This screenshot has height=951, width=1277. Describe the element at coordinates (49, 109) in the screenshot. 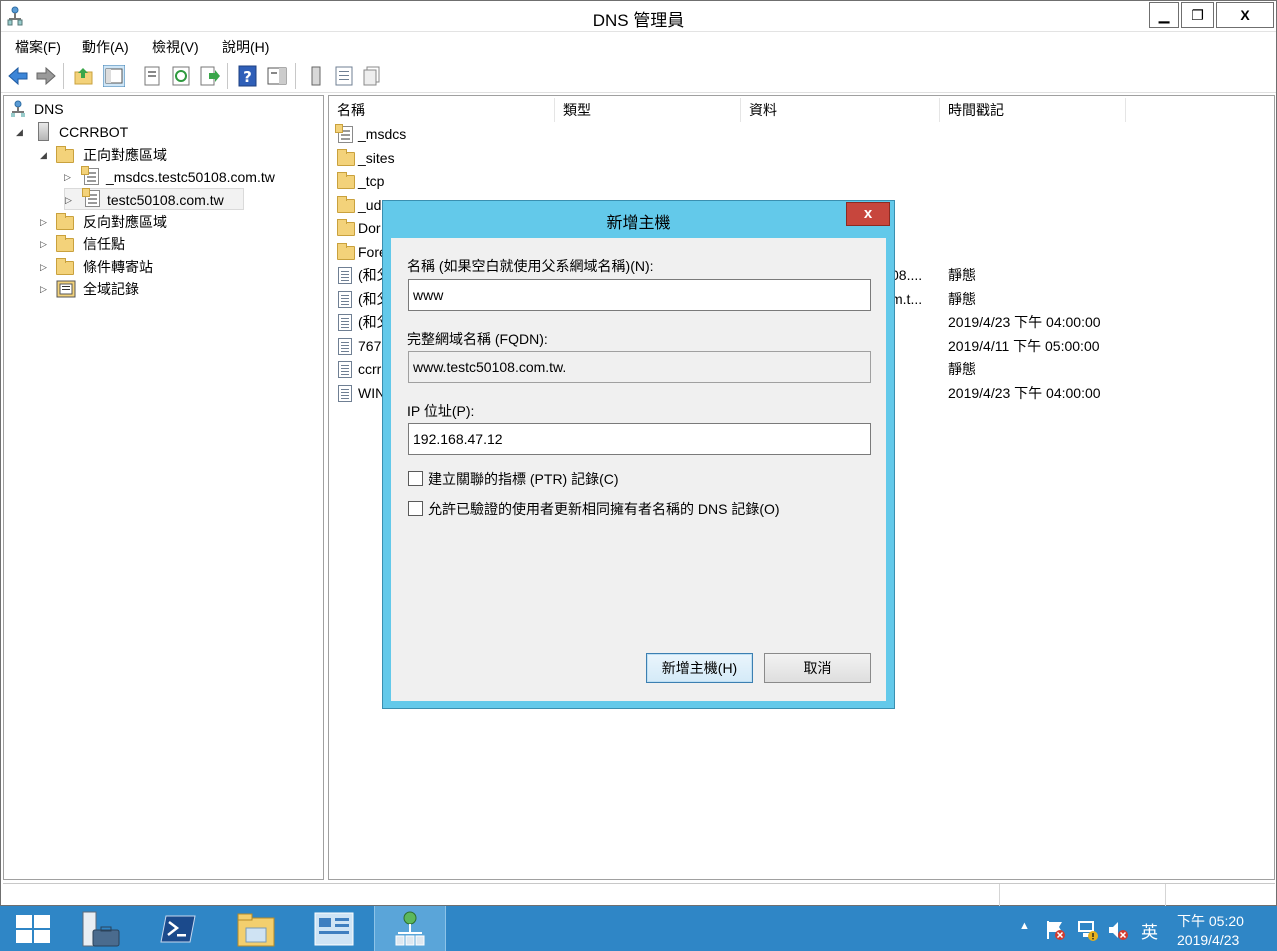

I see `tree-label: DNS` at that location.